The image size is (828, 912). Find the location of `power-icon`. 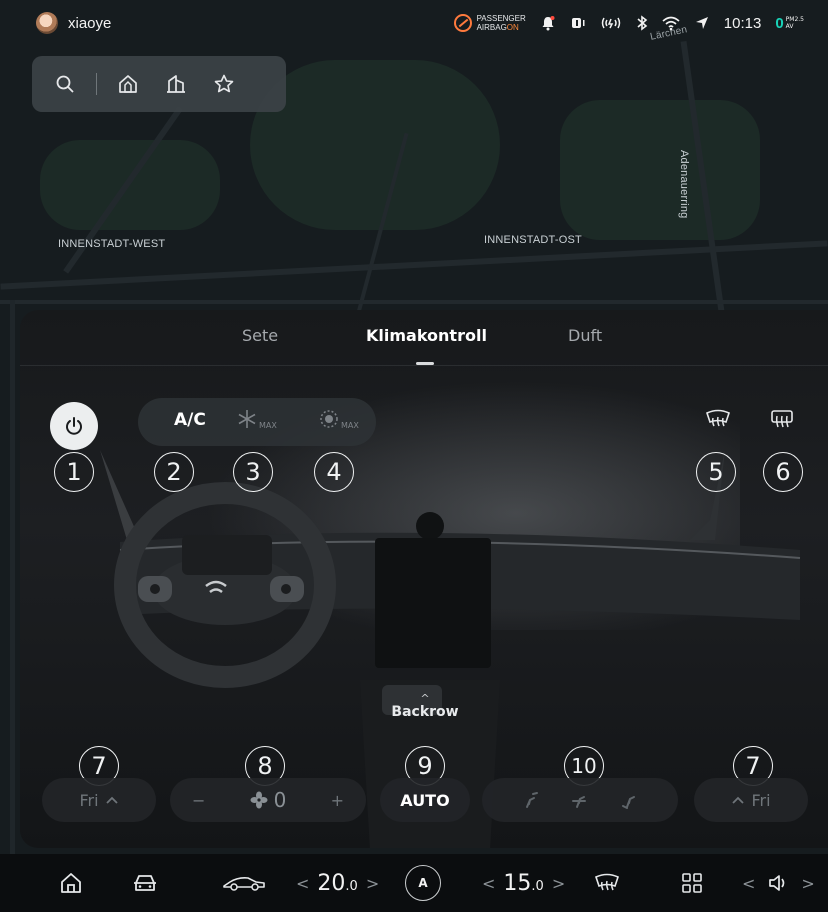

power-icon is located at coordinates (74, 426).